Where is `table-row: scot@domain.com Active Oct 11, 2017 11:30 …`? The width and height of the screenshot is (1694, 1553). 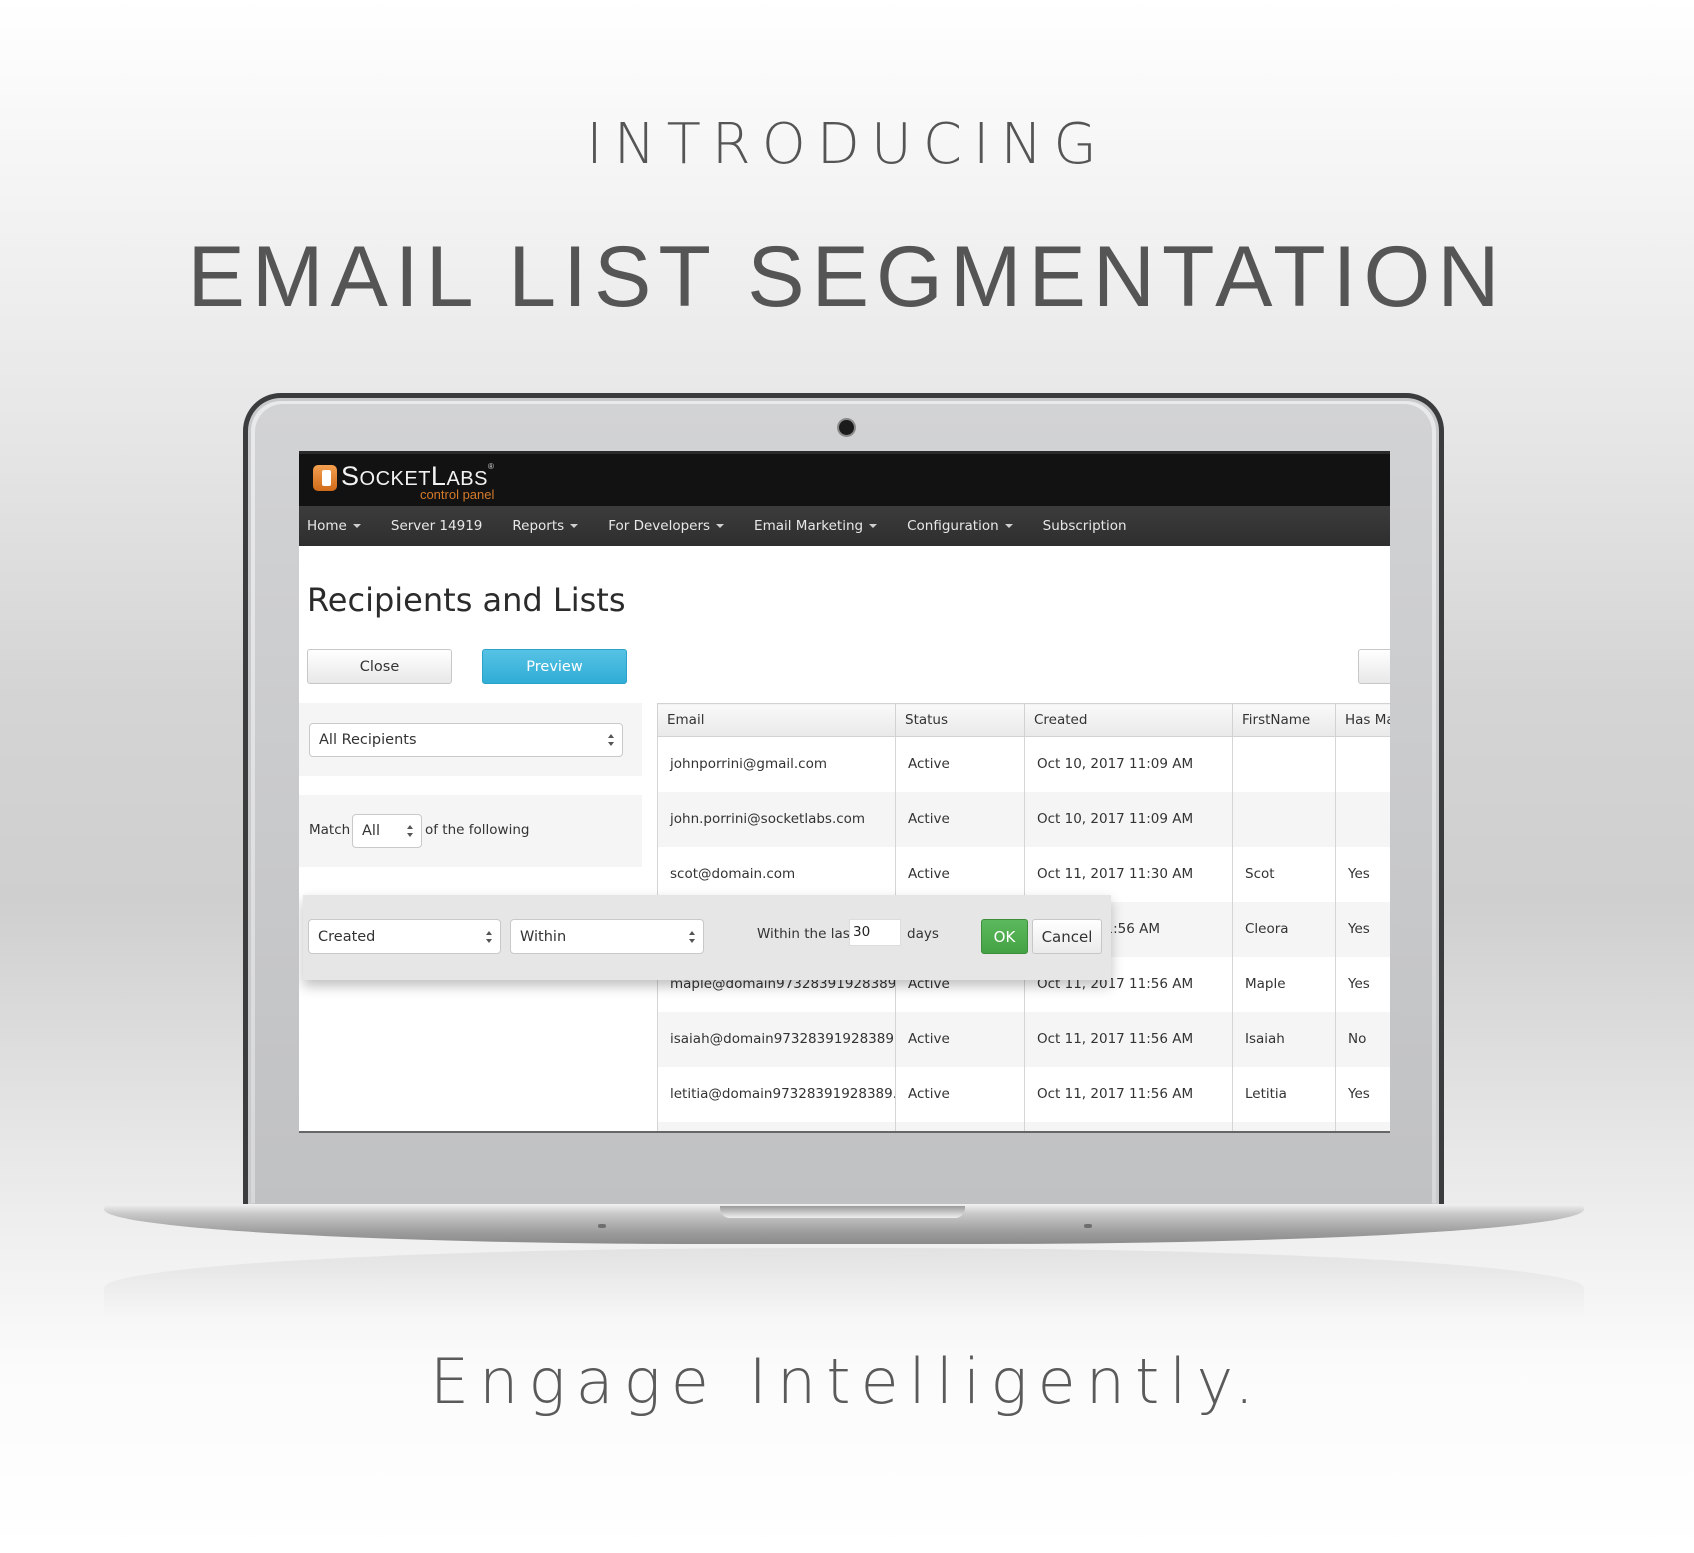
table-row: scot@domain.com Active Oct 11, 2017 11:30 … is located at coordinates (1023, 874).